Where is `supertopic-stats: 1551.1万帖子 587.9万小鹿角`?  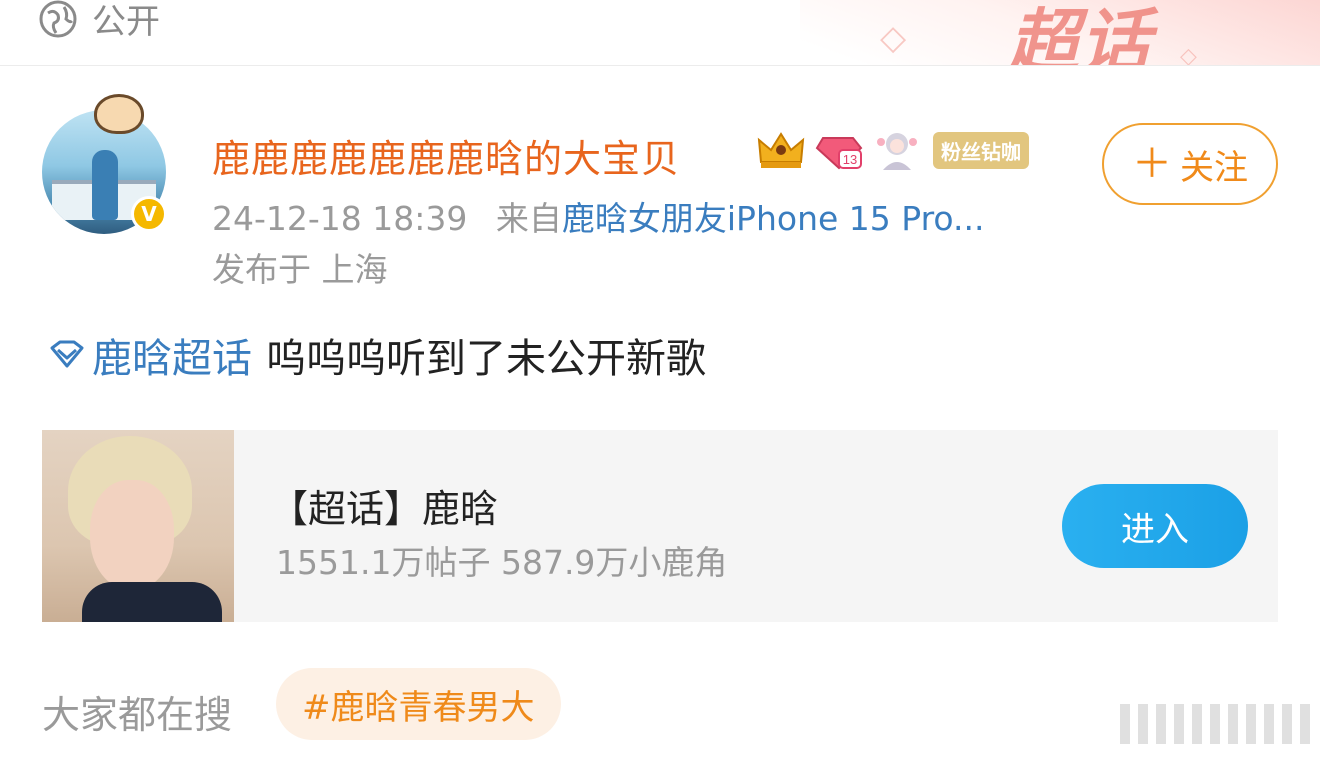
supertopic-stats: 1551.1万帖子 587.9万小鹿角 is located at coordinates (502, 562).